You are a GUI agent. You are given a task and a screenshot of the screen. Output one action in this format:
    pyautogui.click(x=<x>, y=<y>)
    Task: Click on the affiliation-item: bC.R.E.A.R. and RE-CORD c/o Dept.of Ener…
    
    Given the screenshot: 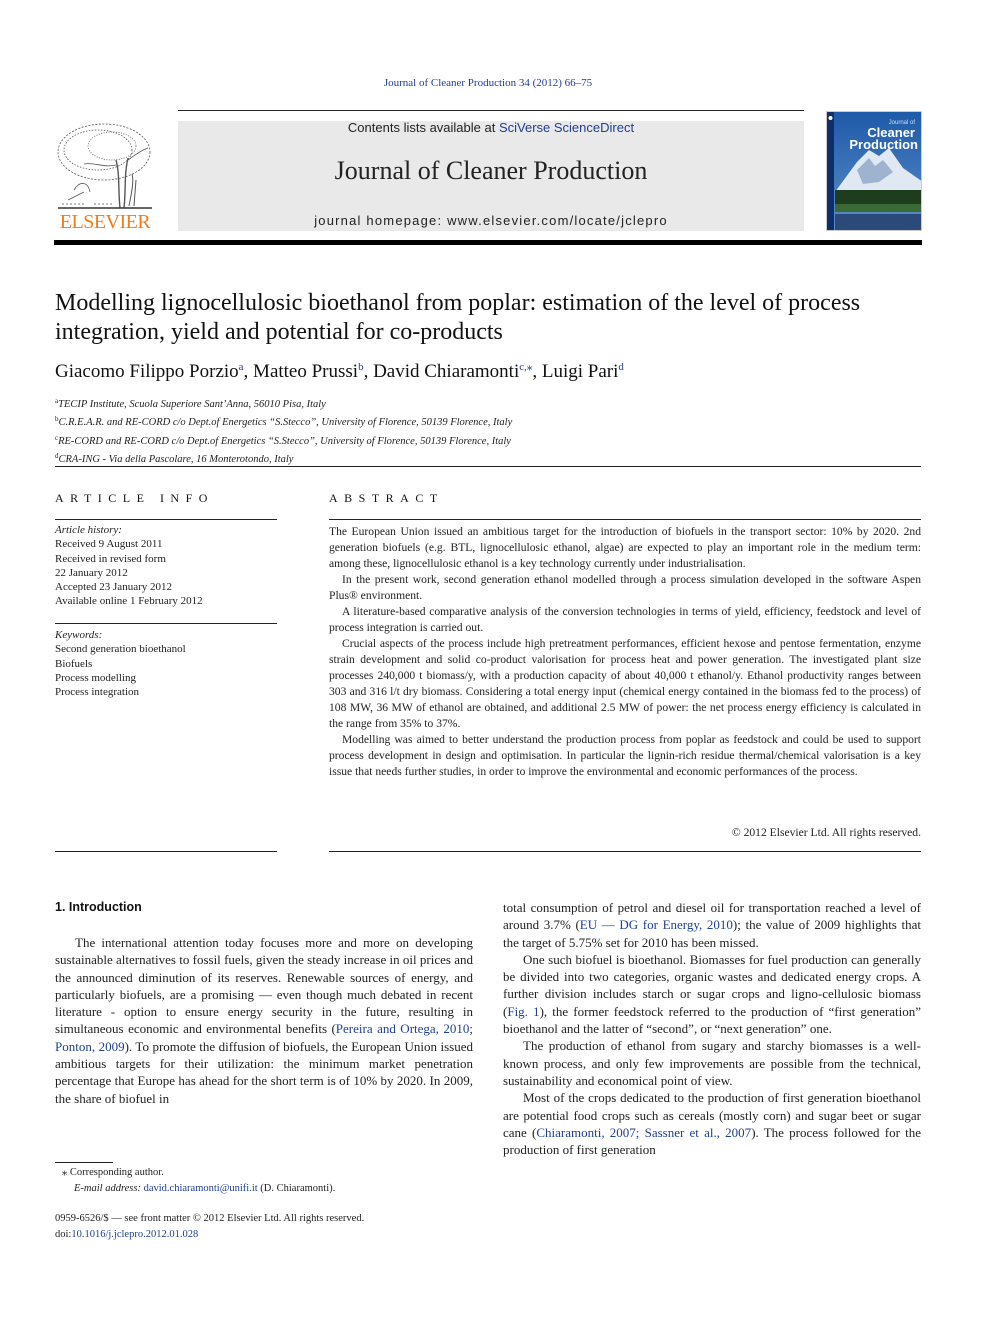 What is the action you would take?
    pyautogui.click(x=283, y=421)
    